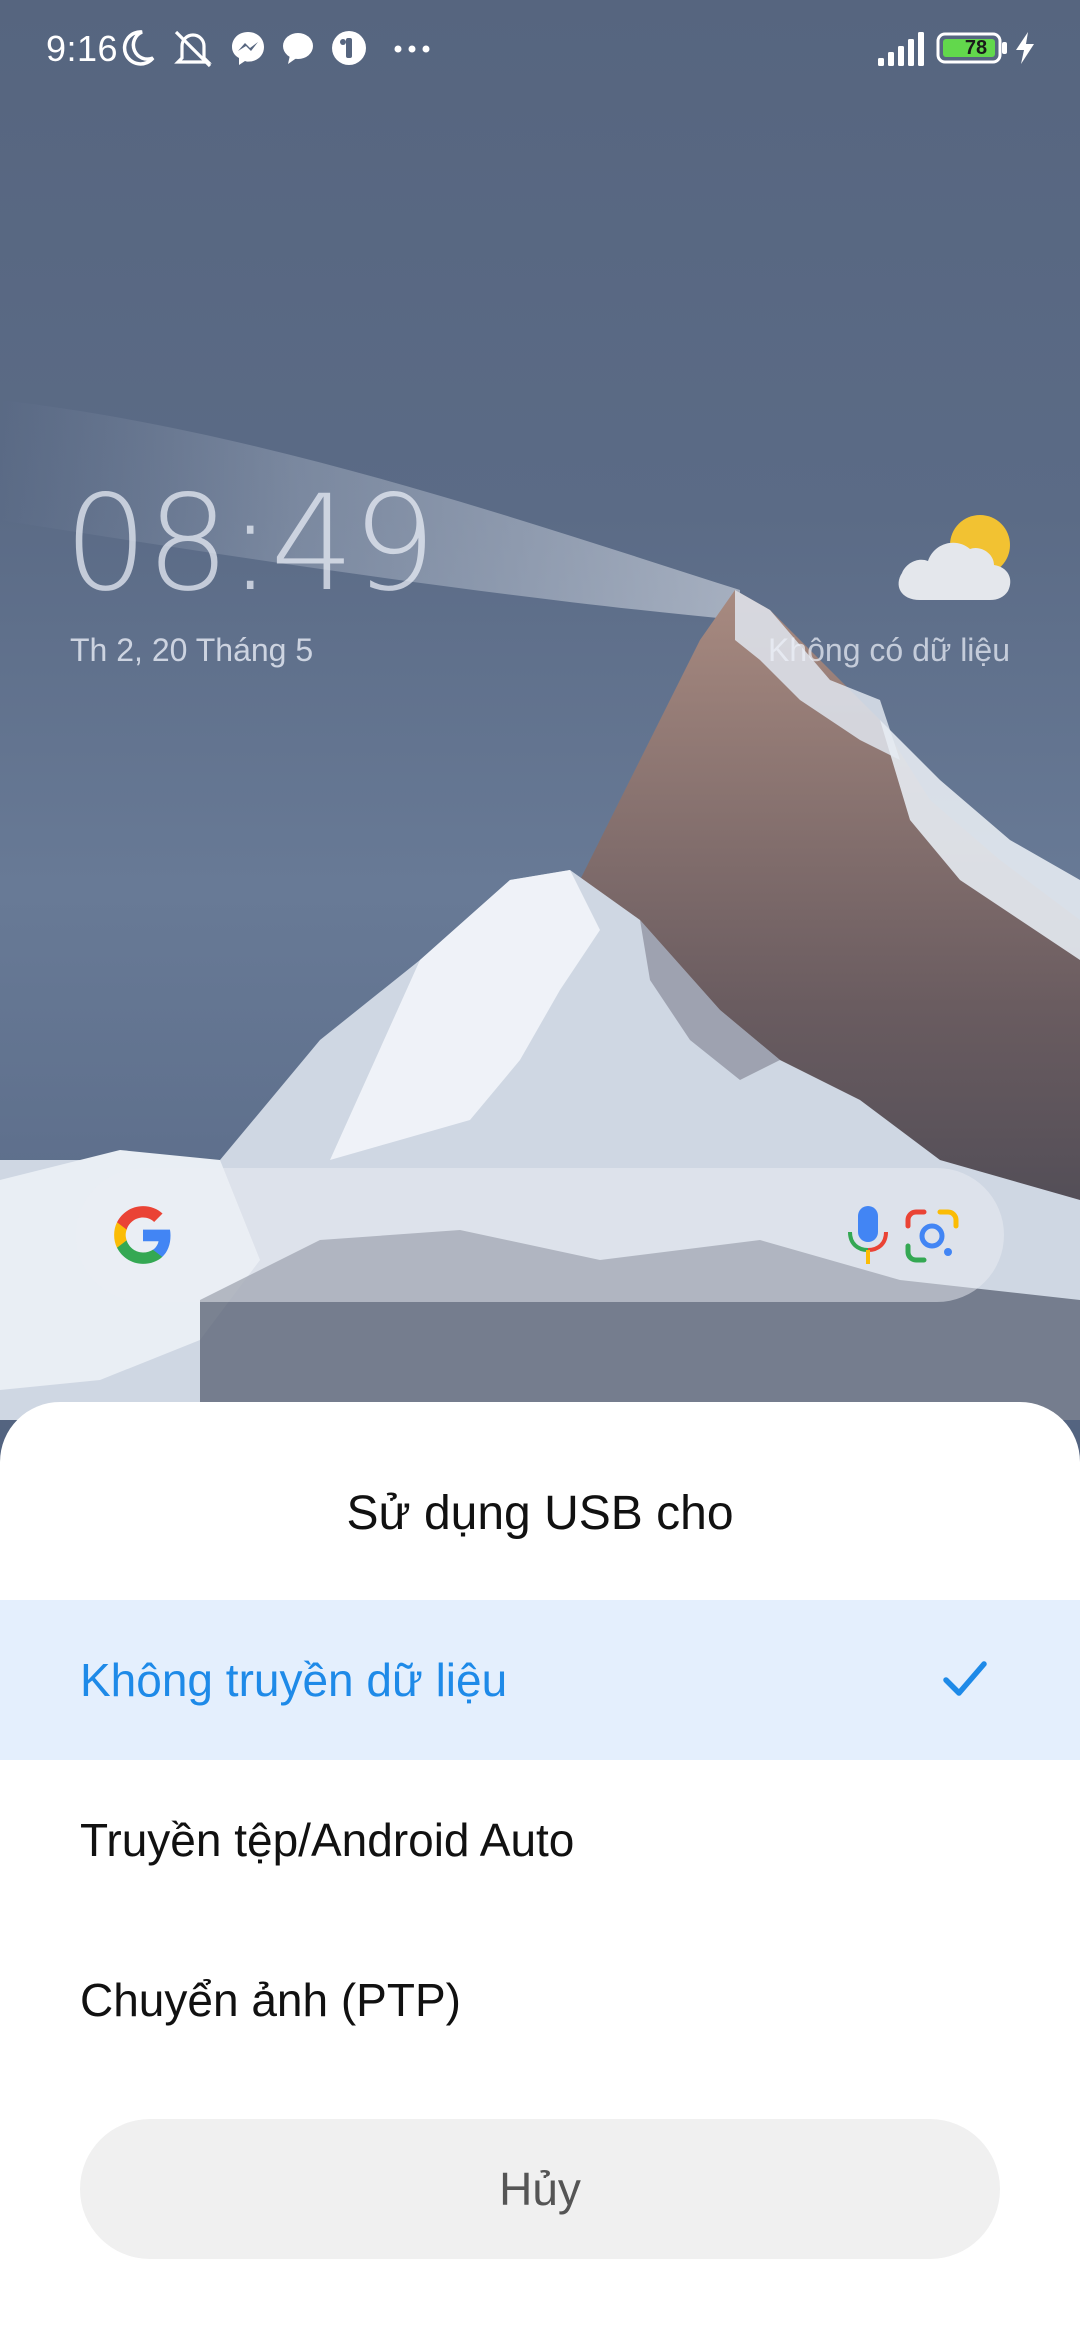  What do you see at coordinates (193, 49) in the screenshot?
I see `mute-icon` at bounding box center [193, 49].